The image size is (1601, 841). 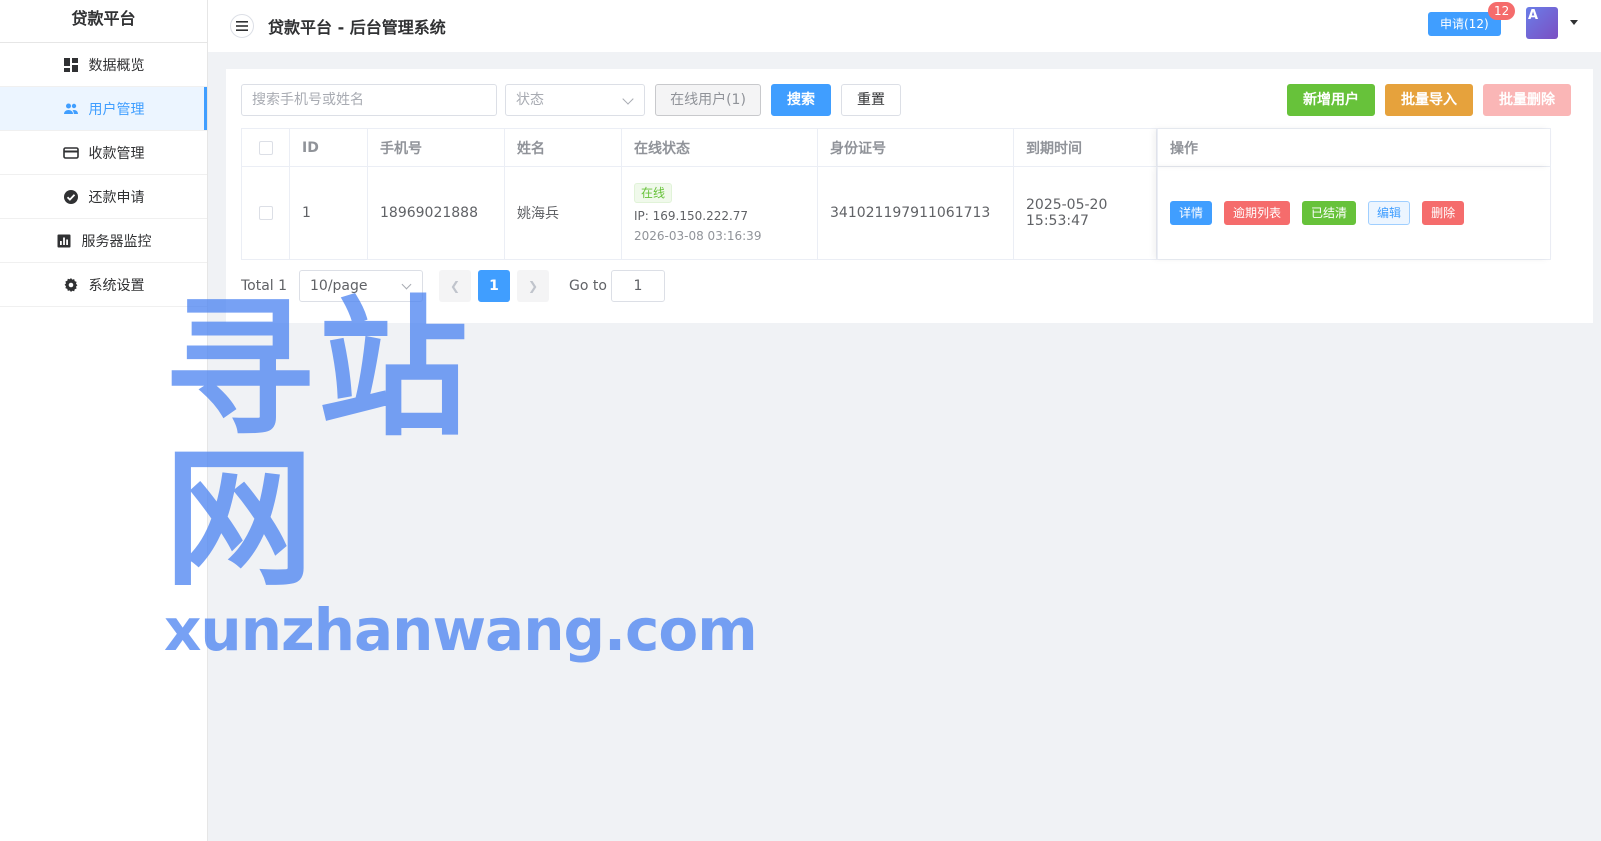 What do you see at coordinates (329, 213) in the screenshot?
I see `cell-id: 1` at bounding box center [329, 213].